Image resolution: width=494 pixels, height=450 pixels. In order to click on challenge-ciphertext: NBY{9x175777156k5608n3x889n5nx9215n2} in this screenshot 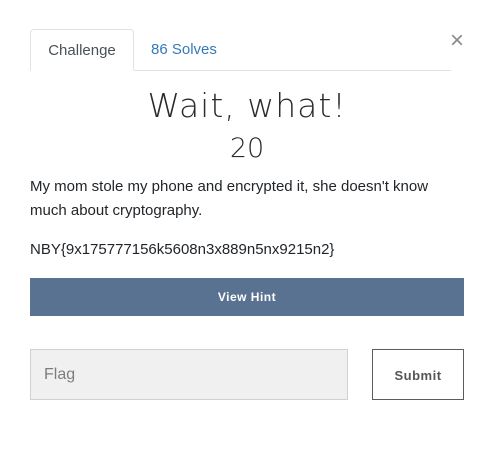, I will do `click(182, 249)`.